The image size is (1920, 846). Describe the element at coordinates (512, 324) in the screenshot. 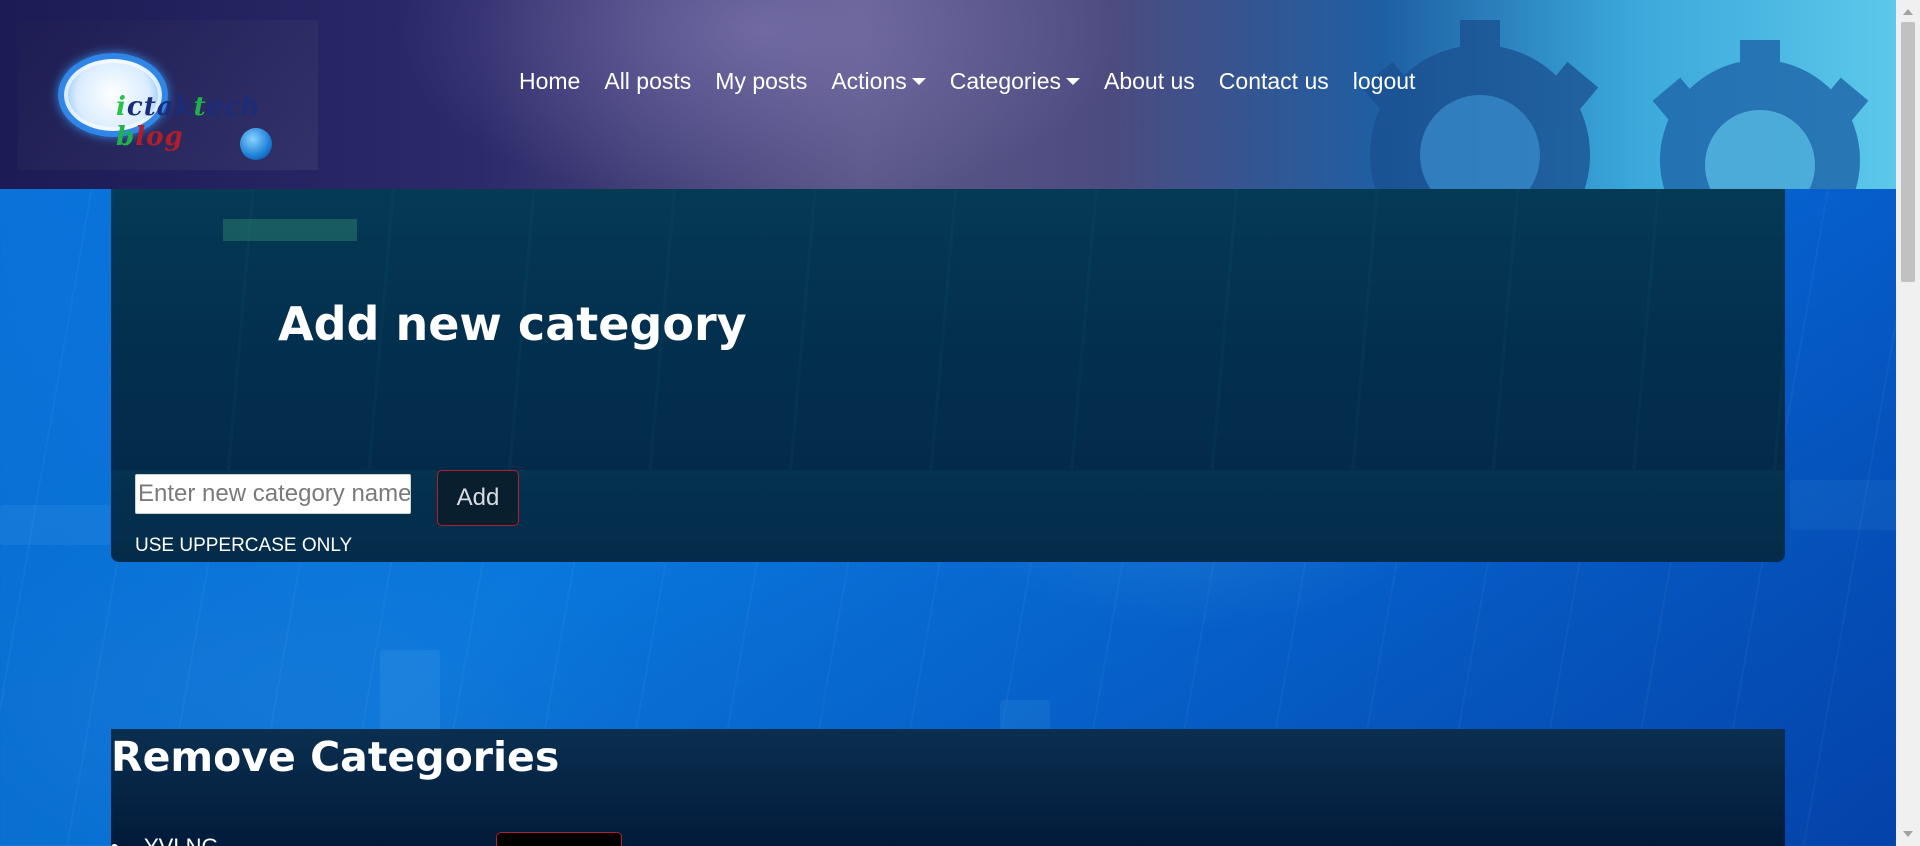

I see `page-title: Add new category` at that location.